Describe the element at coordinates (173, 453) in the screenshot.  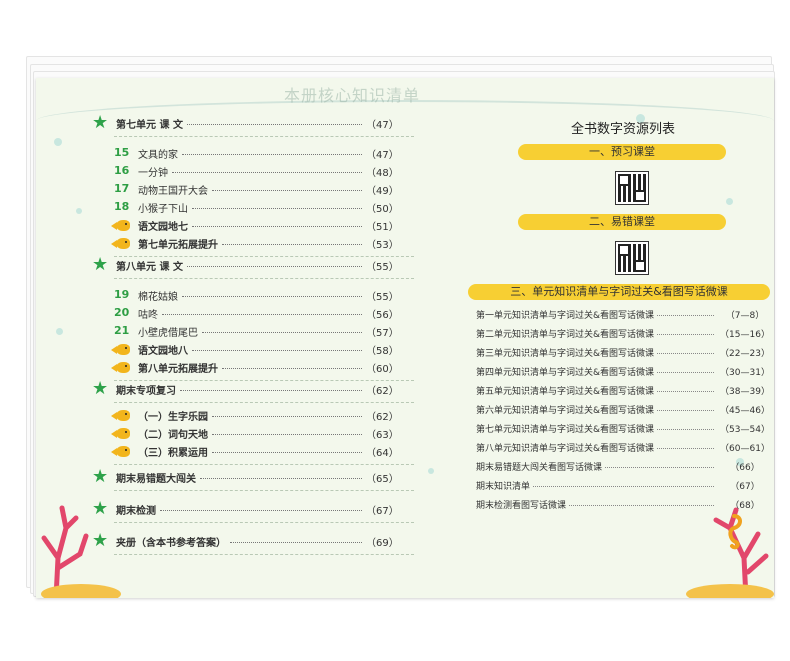
I see `toc-label: （三）积累运用` at that location.